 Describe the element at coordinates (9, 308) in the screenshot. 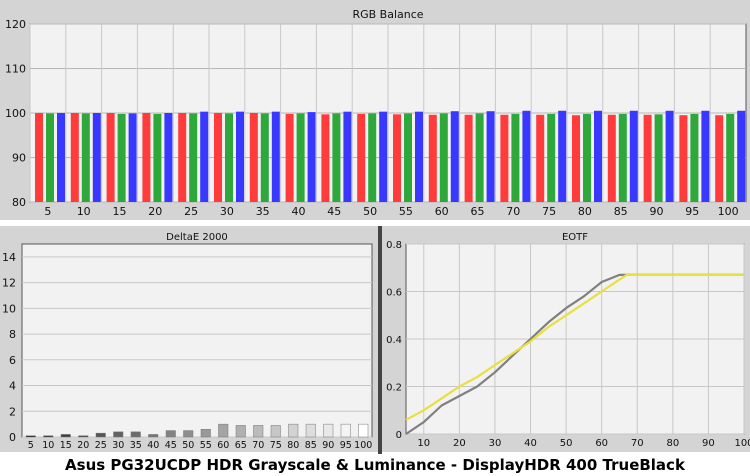

I see `y-tick-label: 10` at that location.